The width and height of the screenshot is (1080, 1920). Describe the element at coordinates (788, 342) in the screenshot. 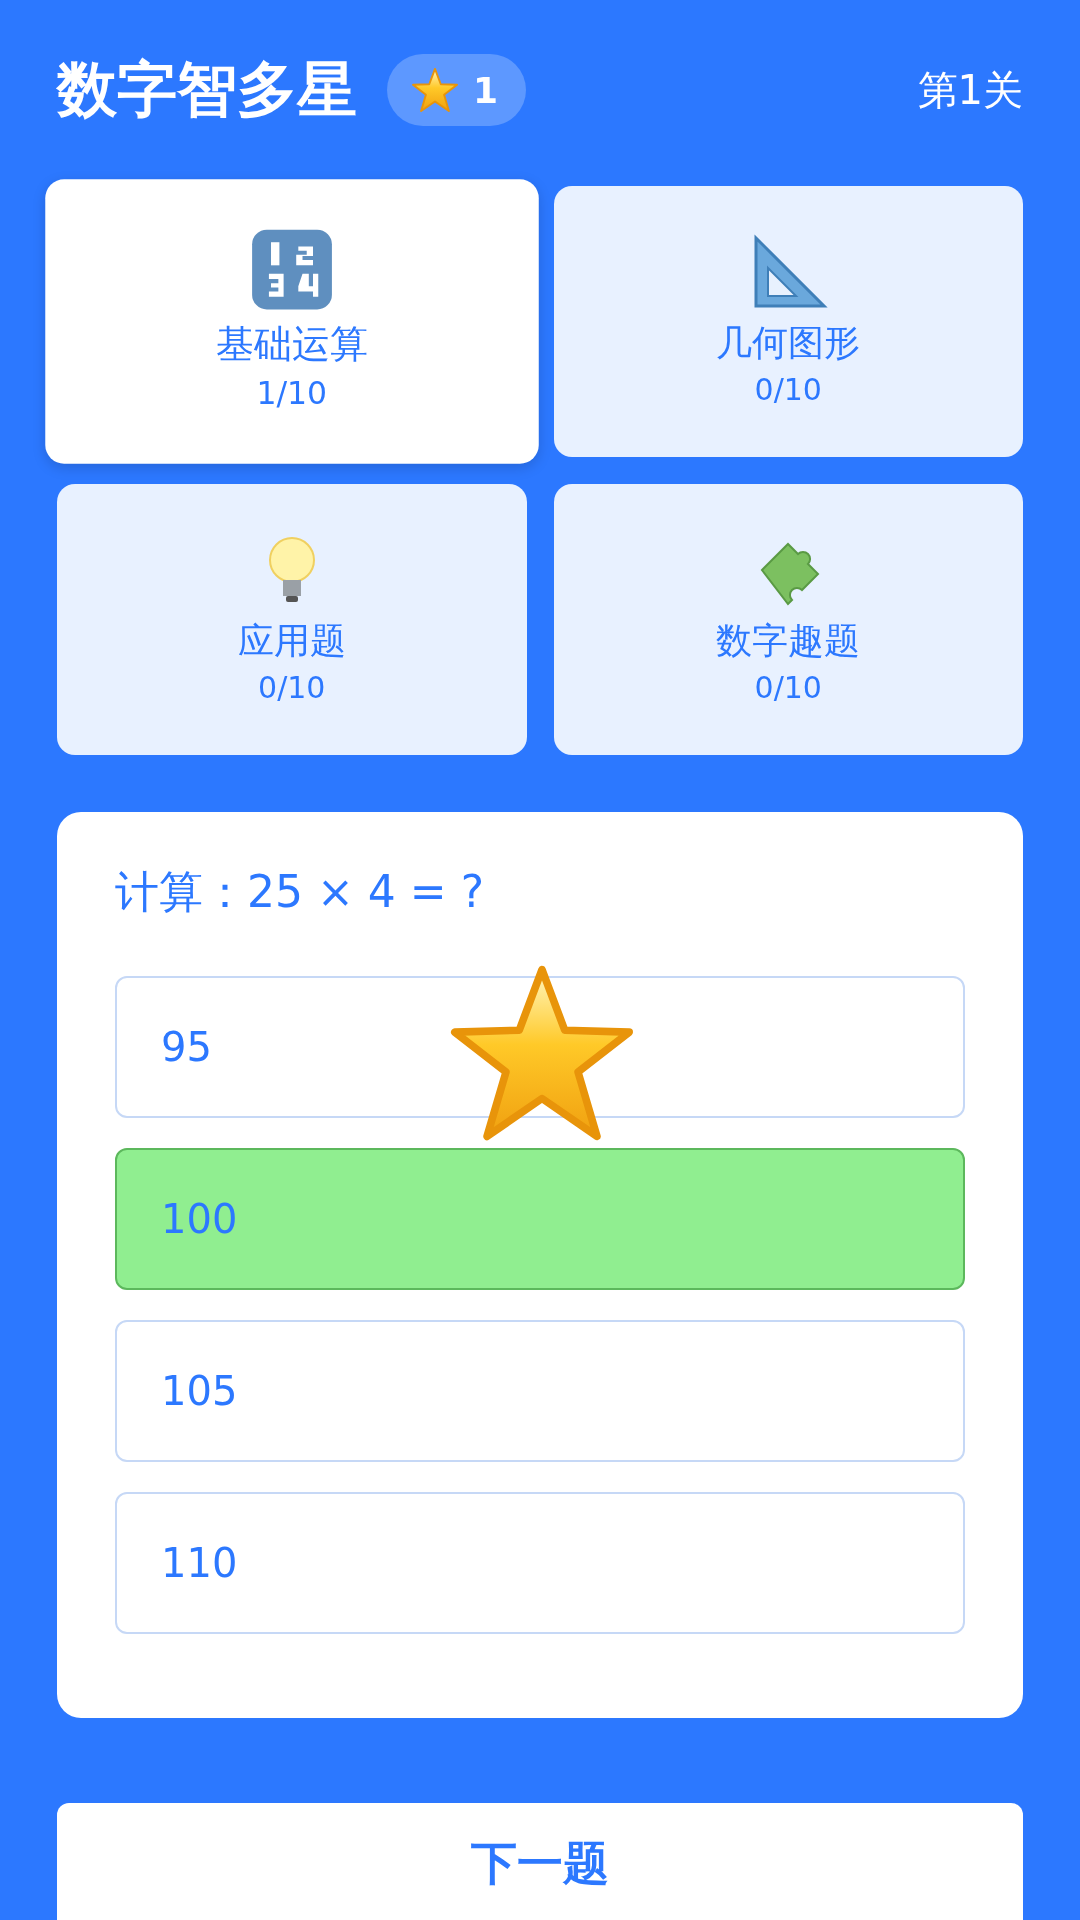

I see `category-name: 几何图形` at that location.